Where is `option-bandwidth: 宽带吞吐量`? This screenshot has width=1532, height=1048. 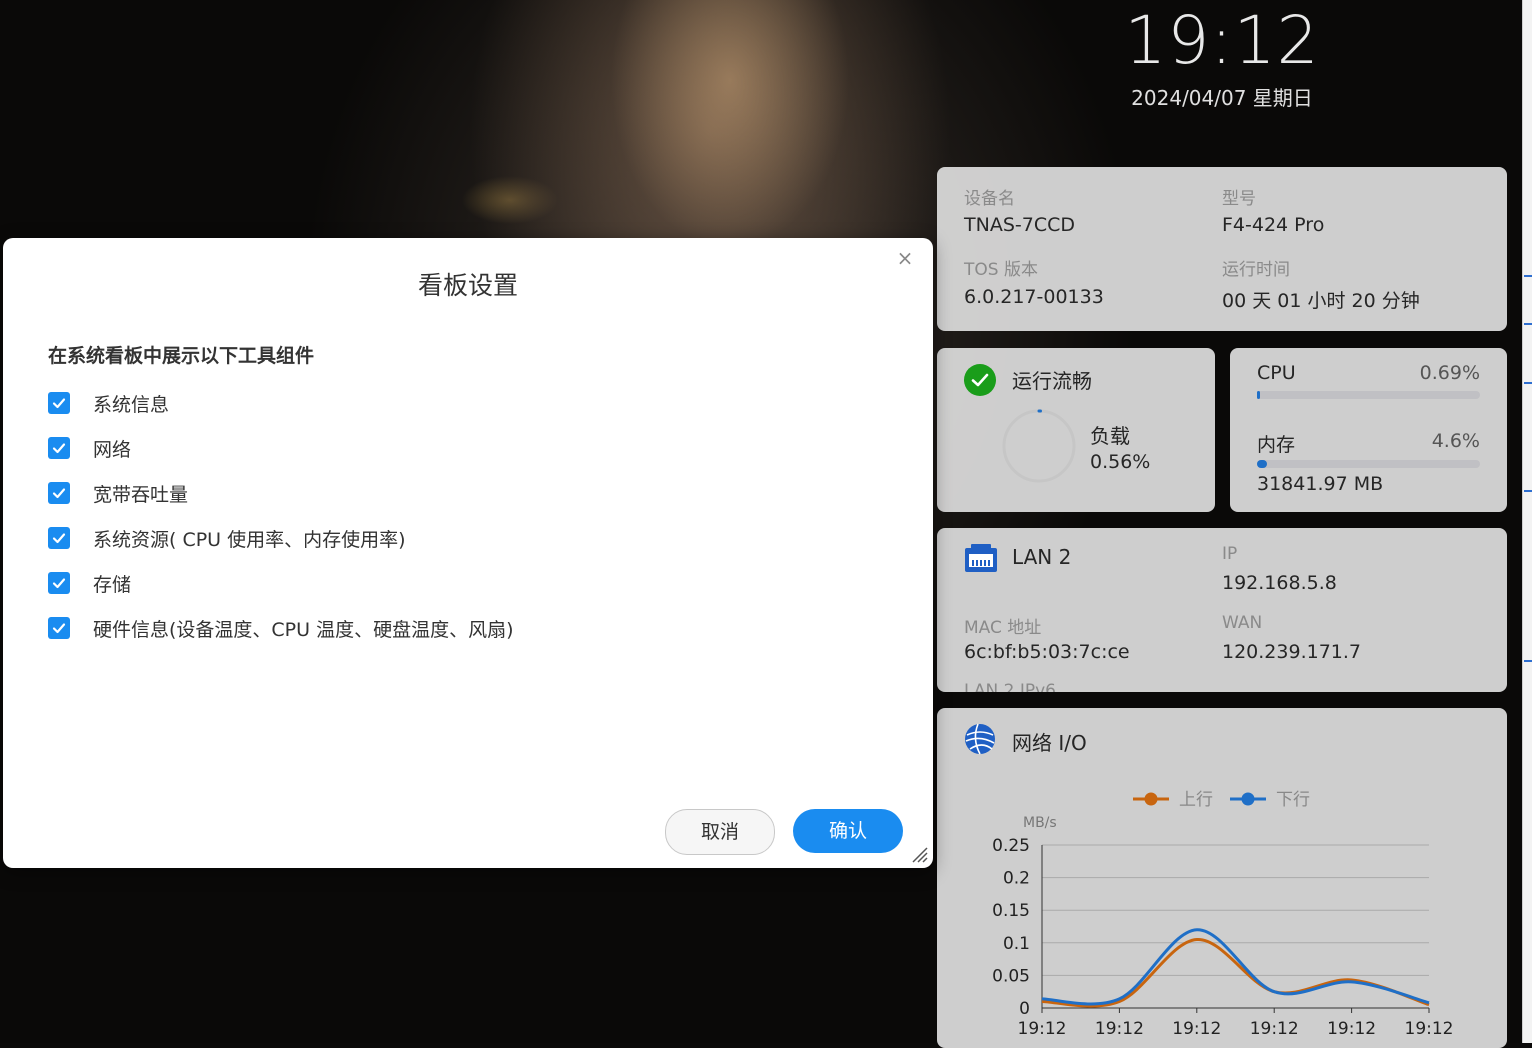 option-bandwidth: 宽带吞吐量 is located at coordinates (118, 493).